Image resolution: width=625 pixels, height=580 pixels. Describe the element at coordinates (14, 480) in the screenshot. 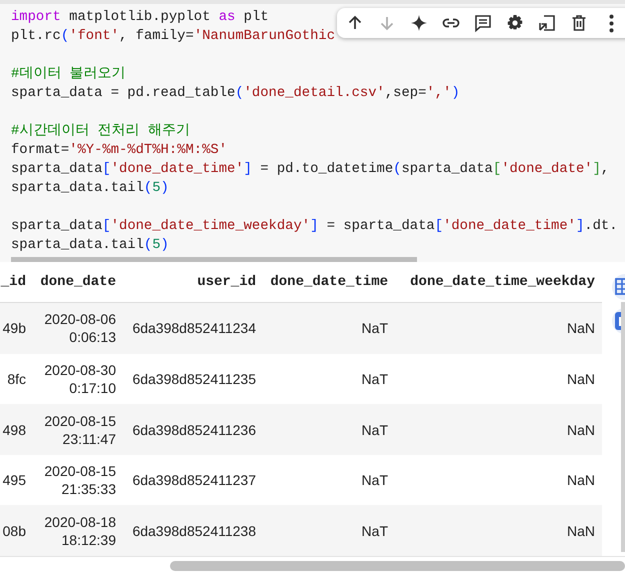

I see `table-cell: 495` at that location.